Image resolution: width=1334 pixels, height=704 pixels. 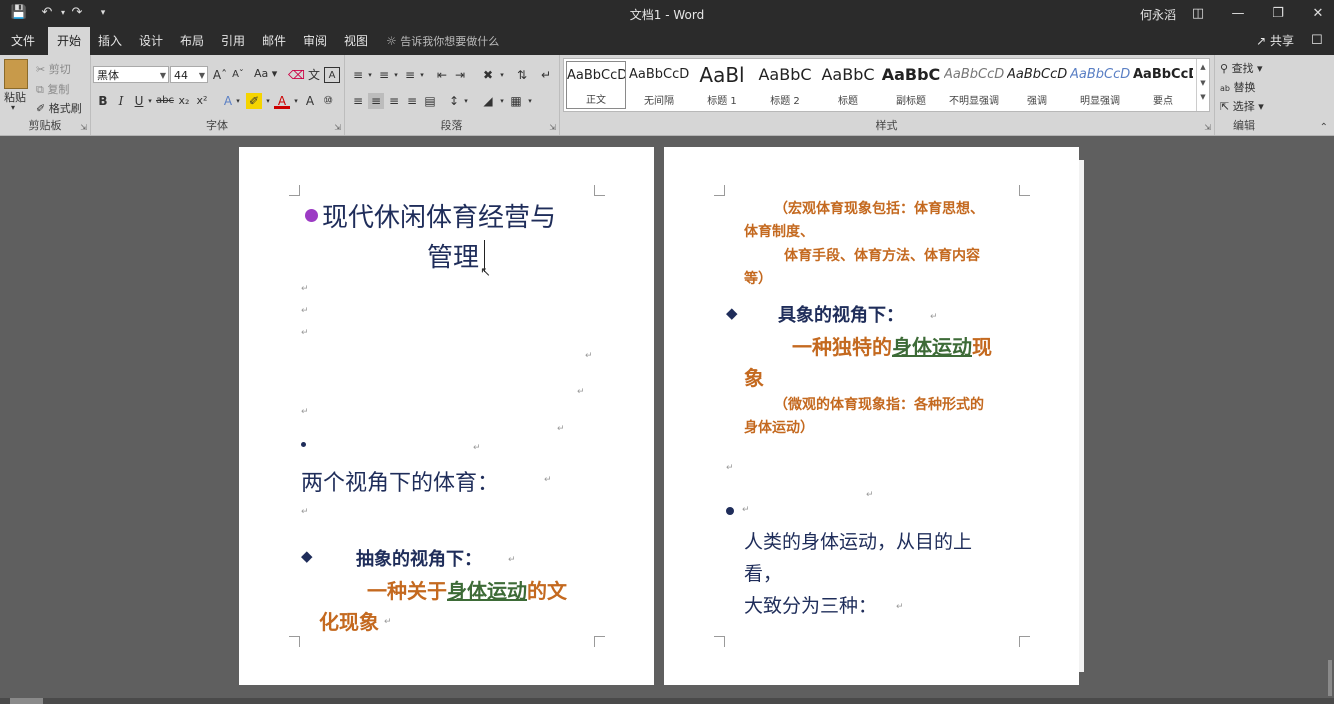 I want to click on micro-note-line2: 身体运动）, so click(x=779, y=428).